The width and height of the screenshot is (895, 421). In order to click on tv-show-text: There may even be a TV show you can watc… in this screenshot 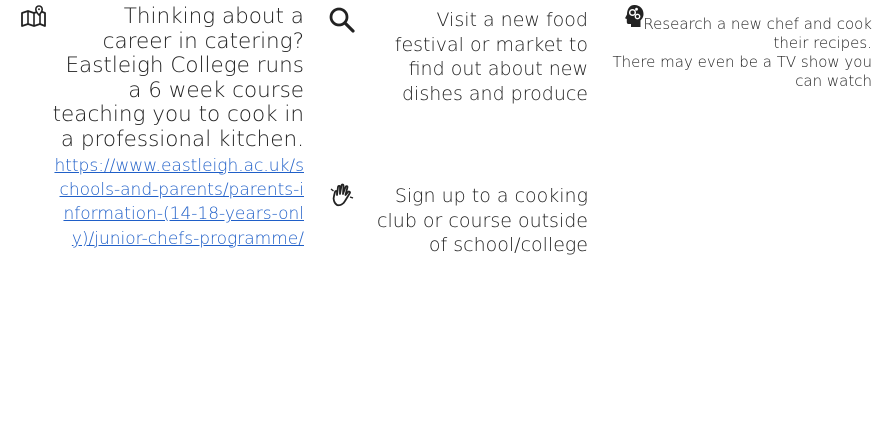, I will do `click(742, 71)`.